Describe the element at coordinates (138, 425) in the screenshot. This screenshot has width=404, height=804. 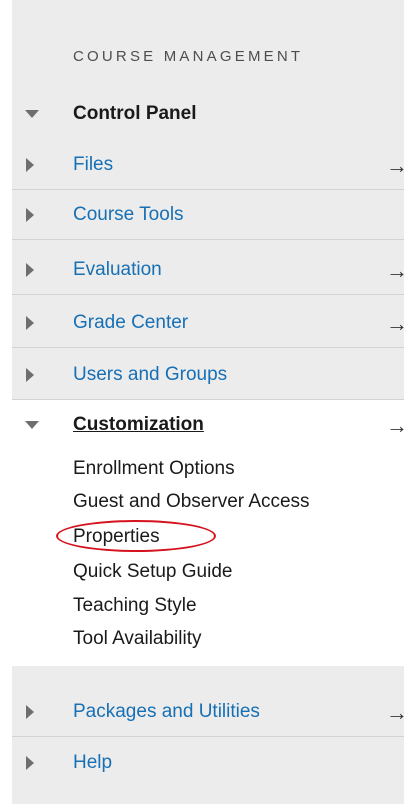
I see `menu-item-customization-label: Customization` at that location.